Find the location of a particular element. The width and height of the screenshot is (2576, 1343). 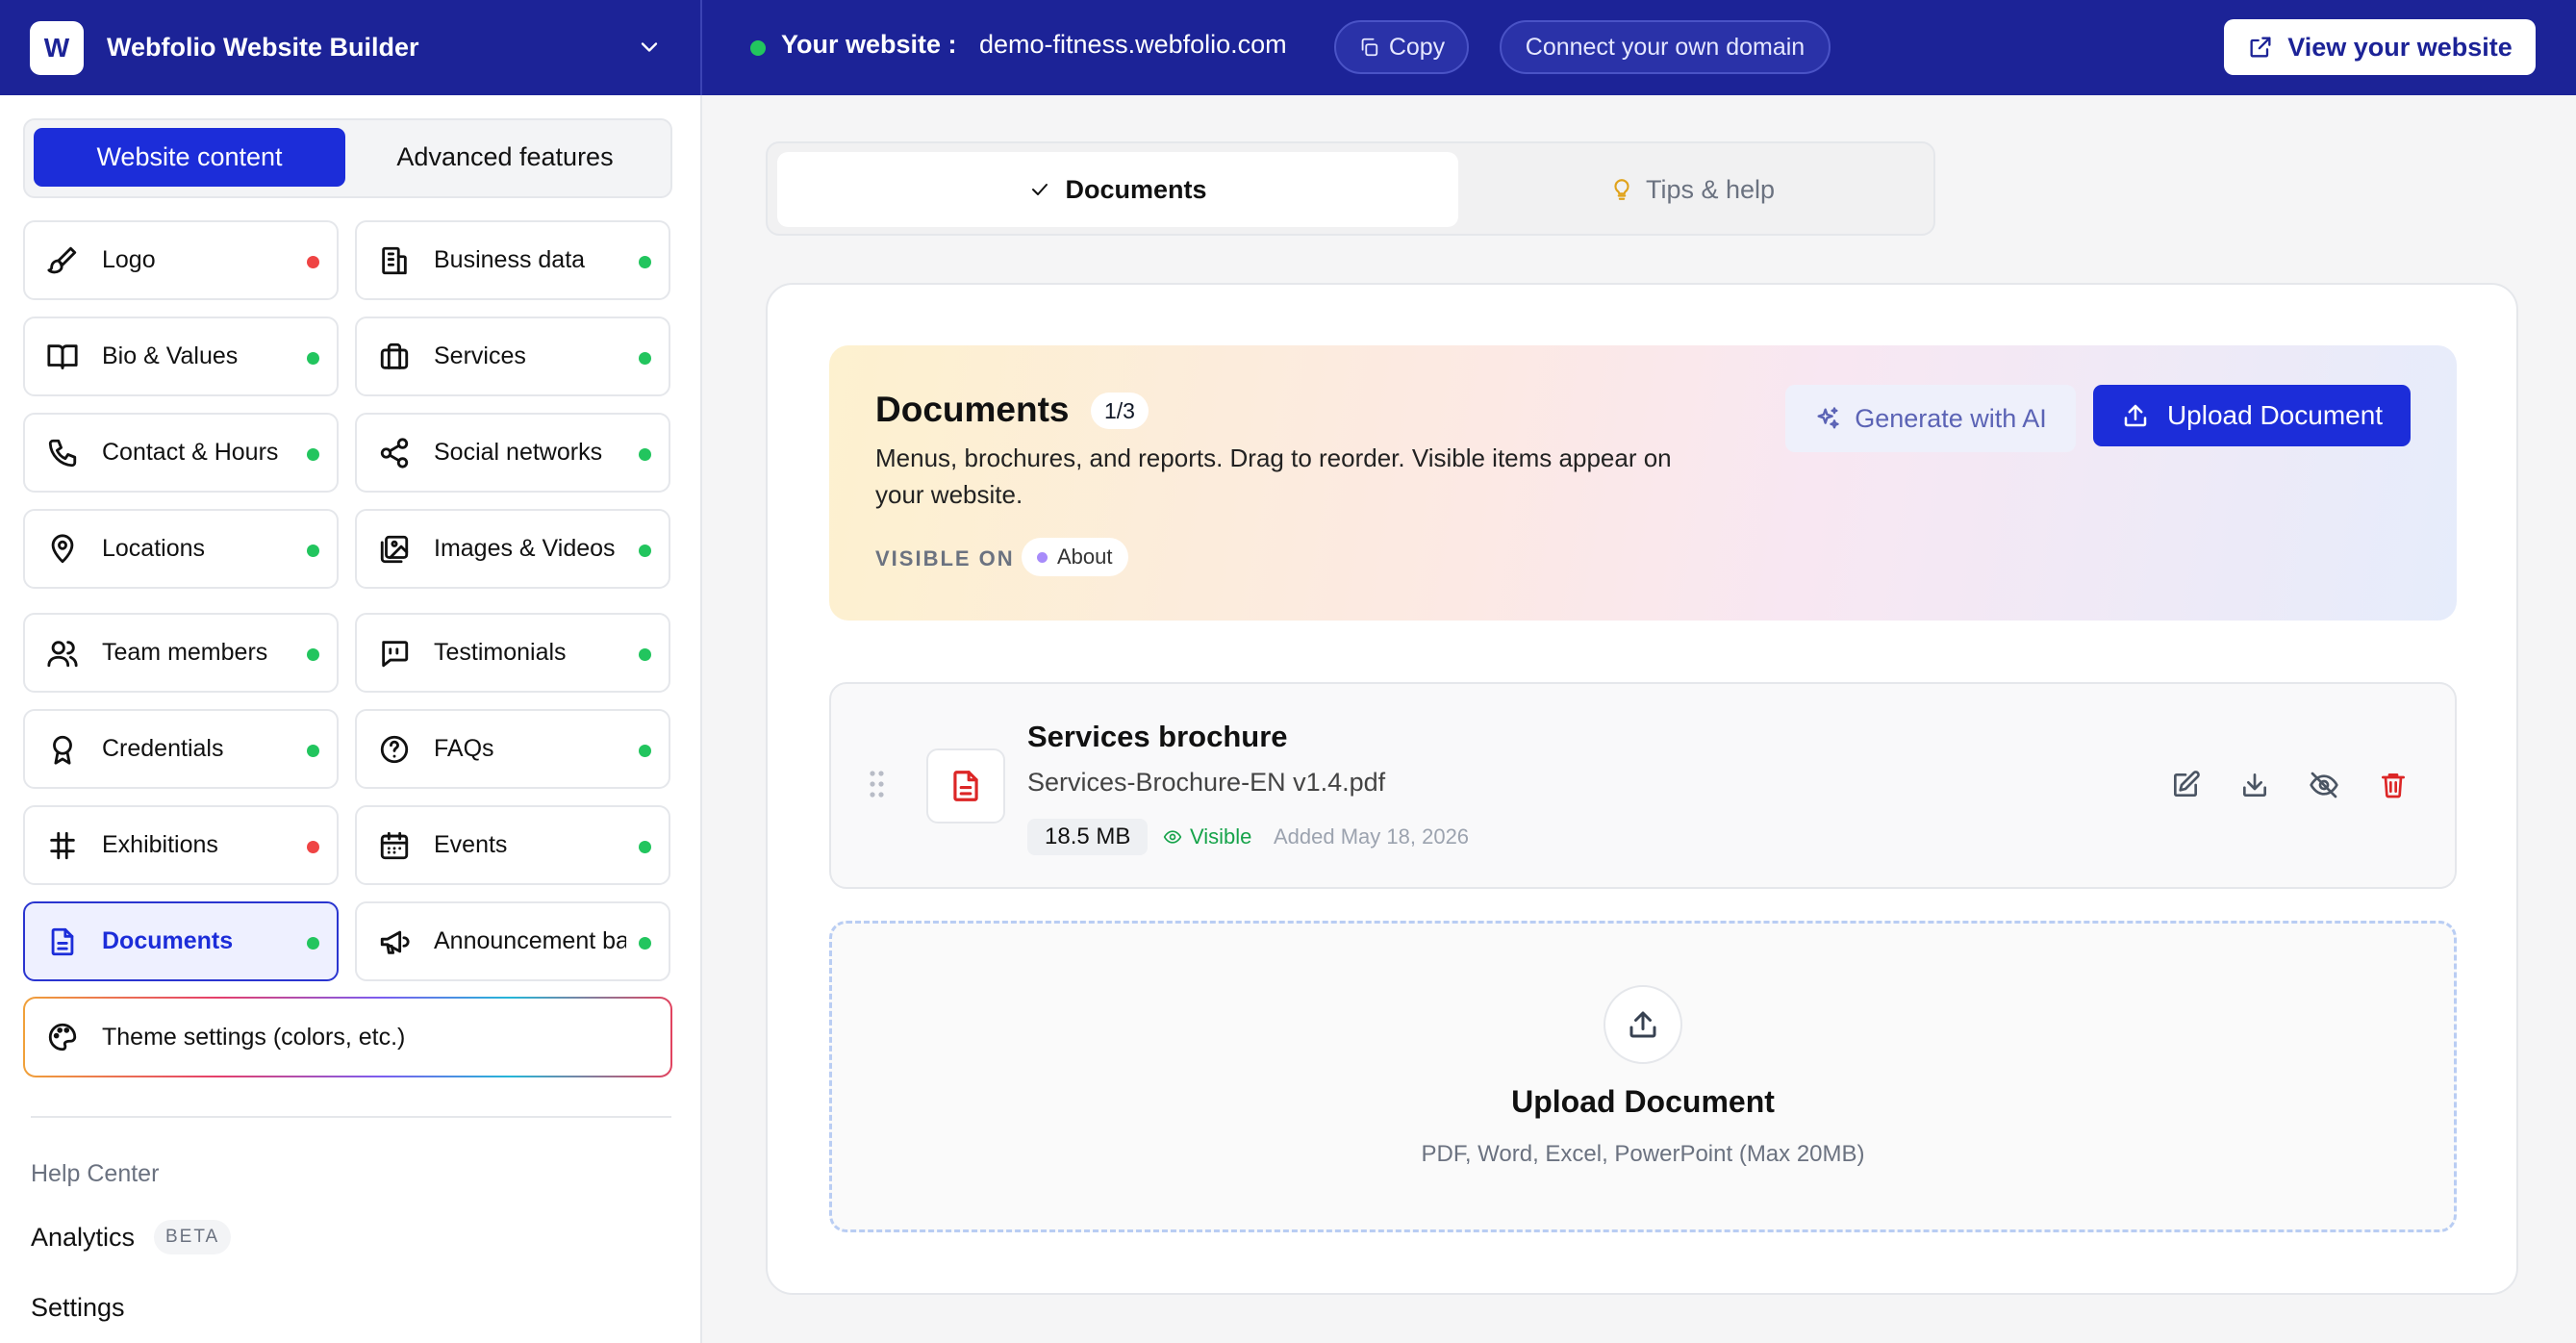

megaphone-icon is located at coordinates (394, 941).